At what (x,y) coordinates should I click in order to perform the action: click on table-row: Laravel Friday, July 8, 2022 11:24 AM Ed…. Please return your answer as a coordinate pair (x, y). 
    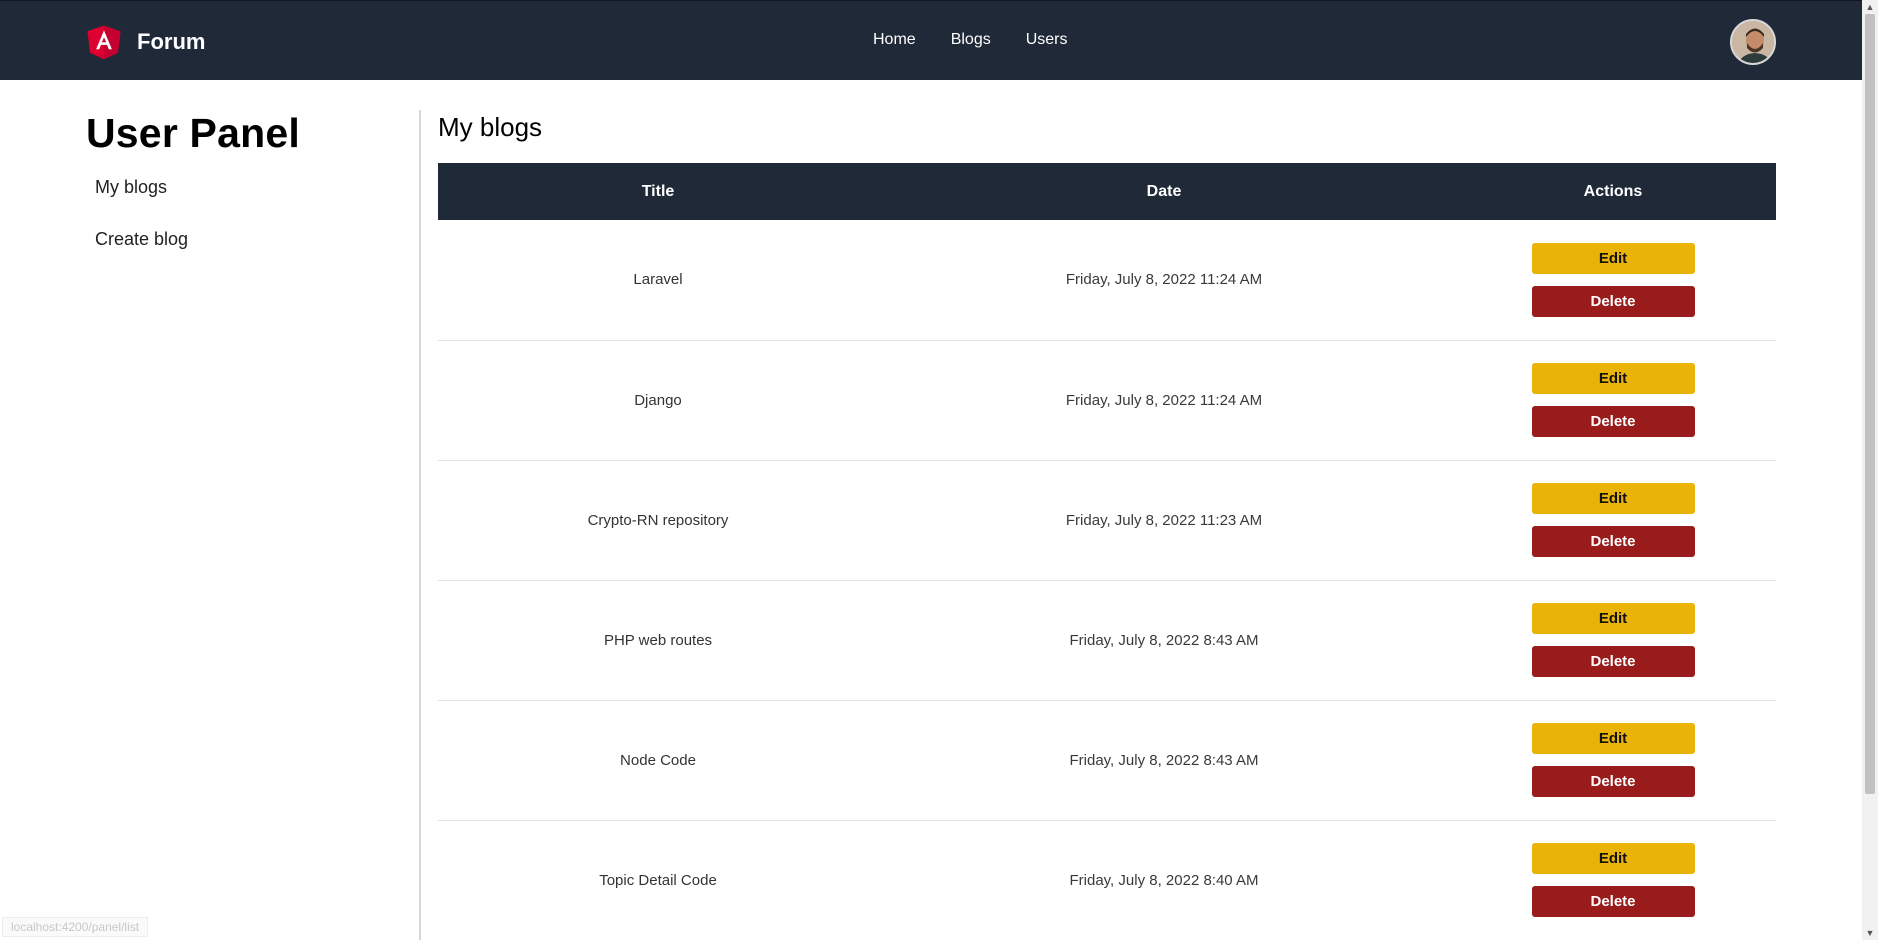
    Looking at the image, I should click on (1107, 280).